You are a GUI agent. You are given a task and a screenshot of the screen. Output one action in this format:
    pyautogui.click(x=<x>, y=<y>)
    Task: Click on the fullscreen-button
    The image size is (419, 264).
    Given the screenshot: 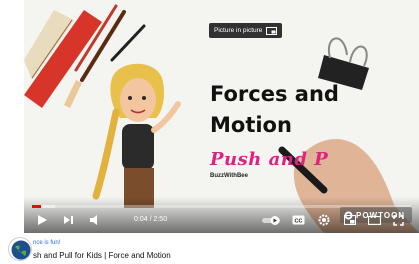 What is the action you would take?
    pyautogui.click(x=398, y=220)
    